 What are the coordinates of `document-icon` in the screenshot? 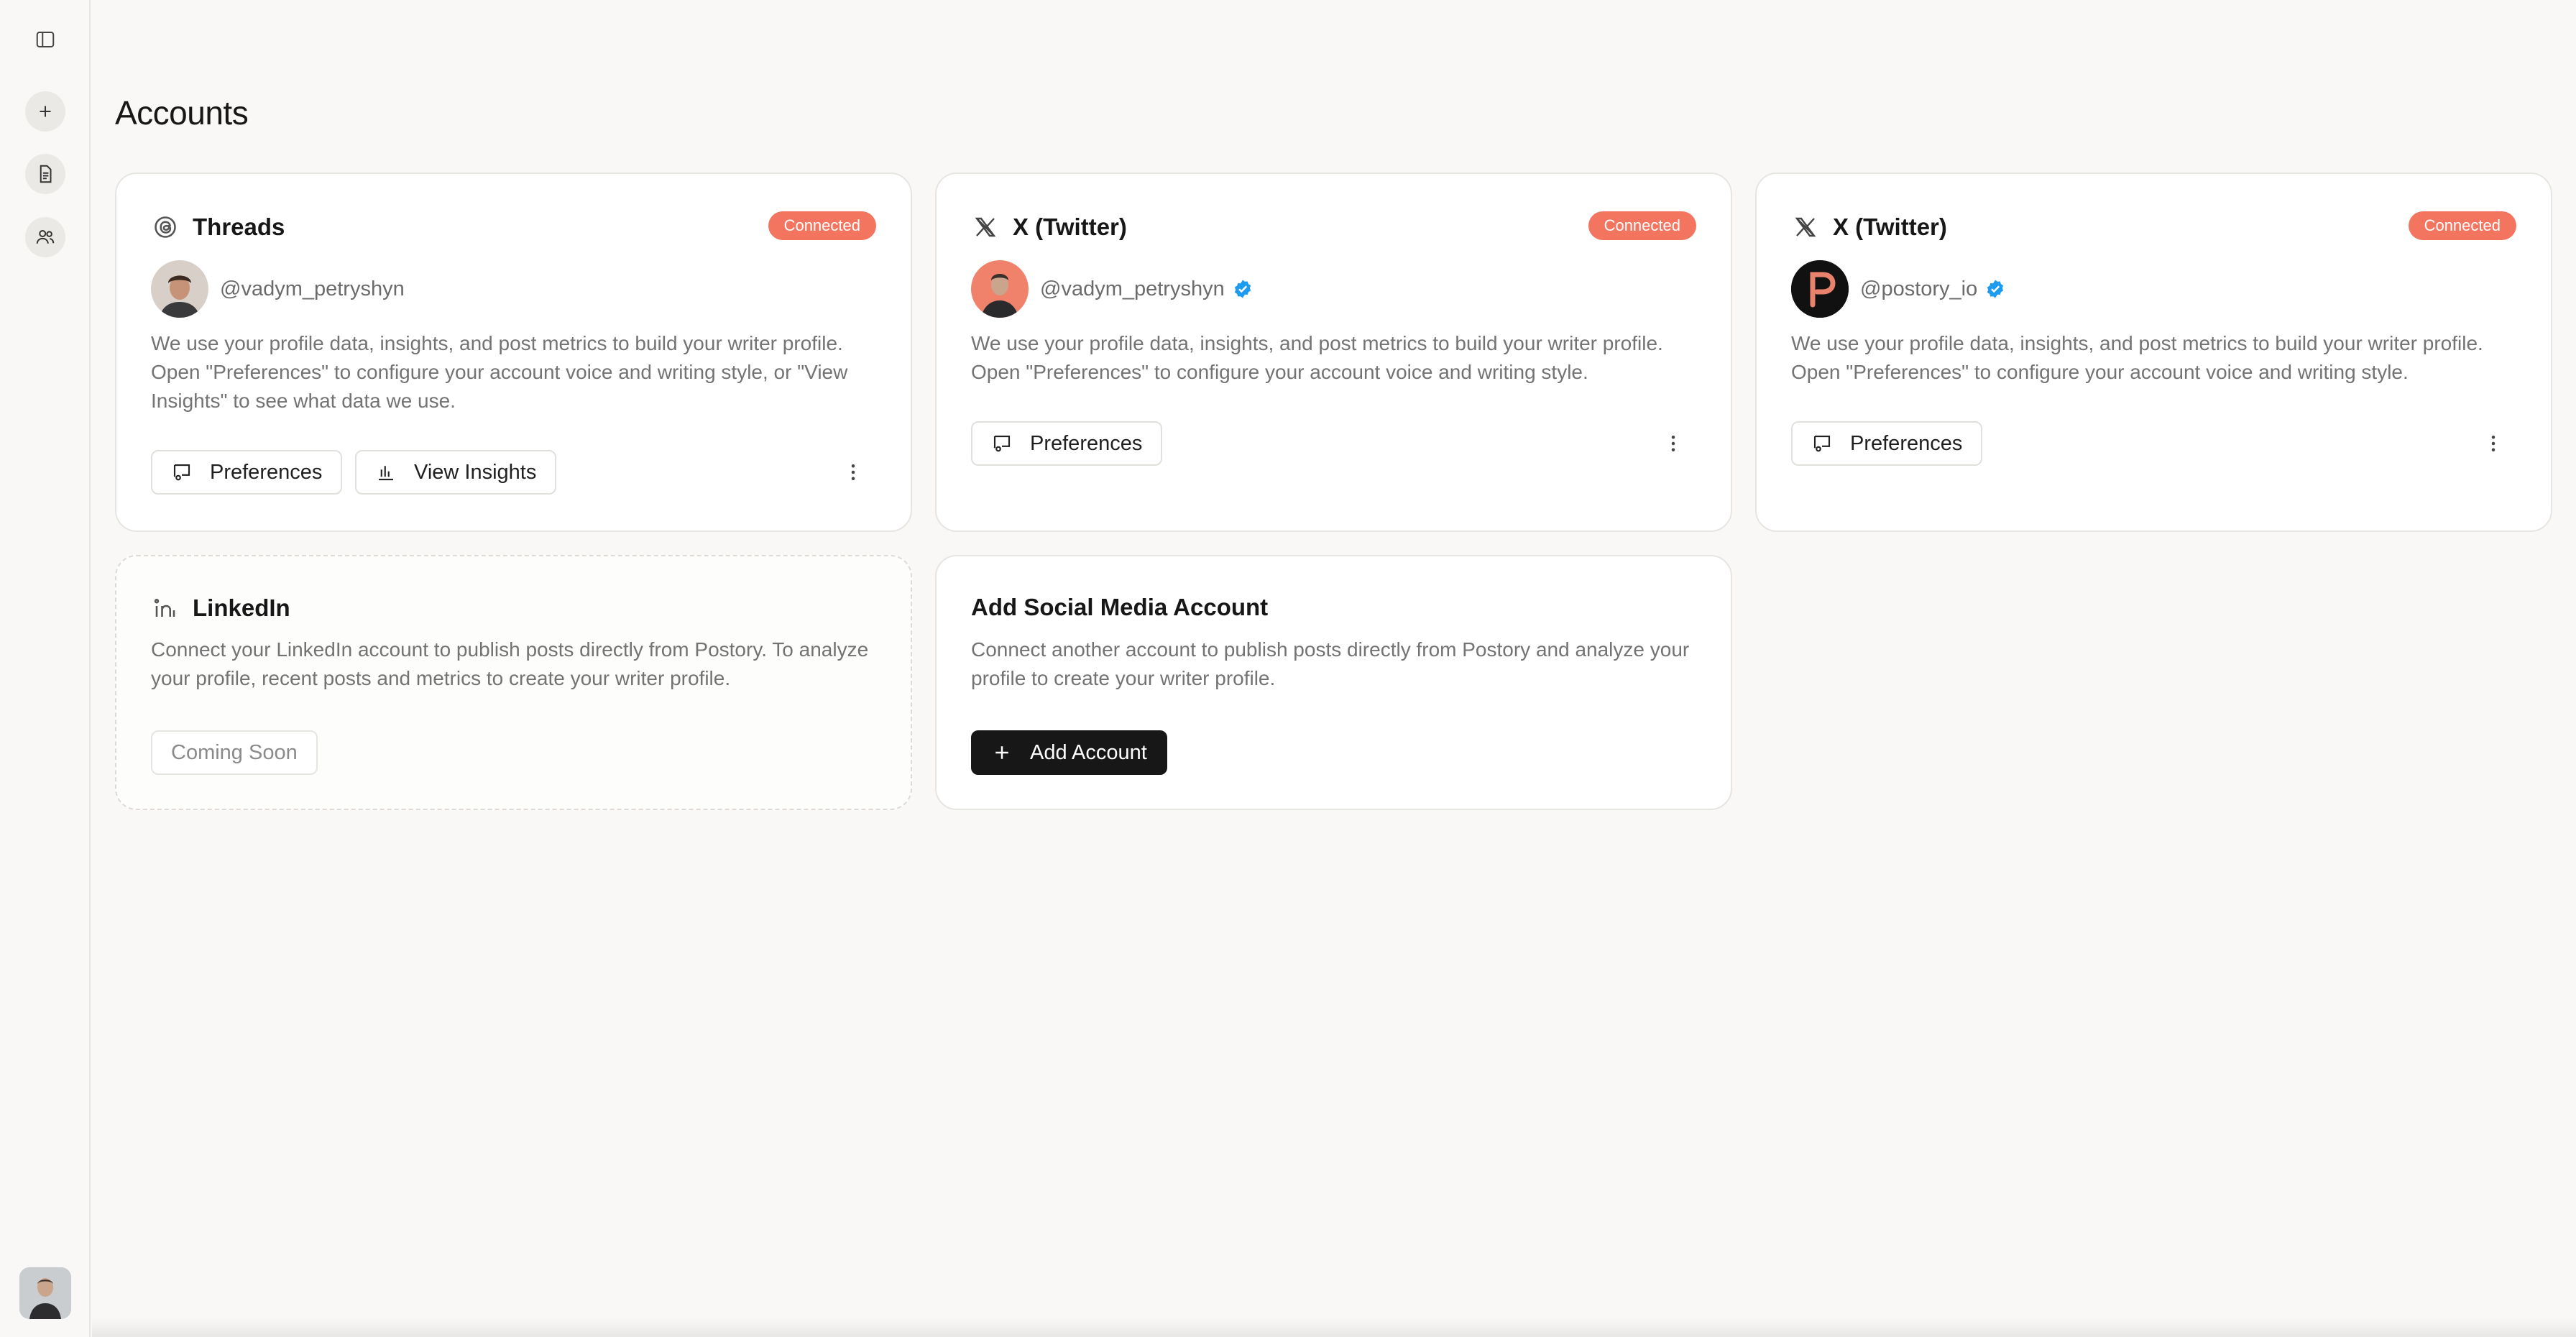 It's located at (46, 174).